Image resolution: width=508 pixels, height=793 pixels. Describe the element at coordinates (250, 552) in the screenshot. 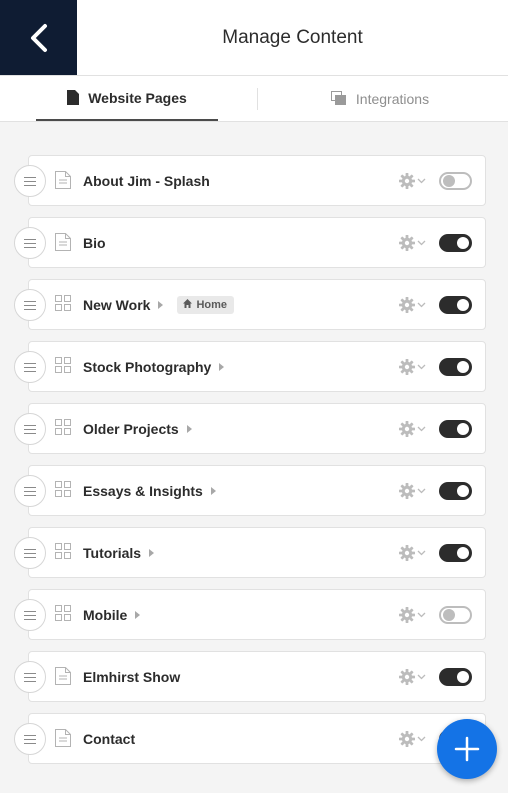

I see `page-row: Tutorials` at that location.